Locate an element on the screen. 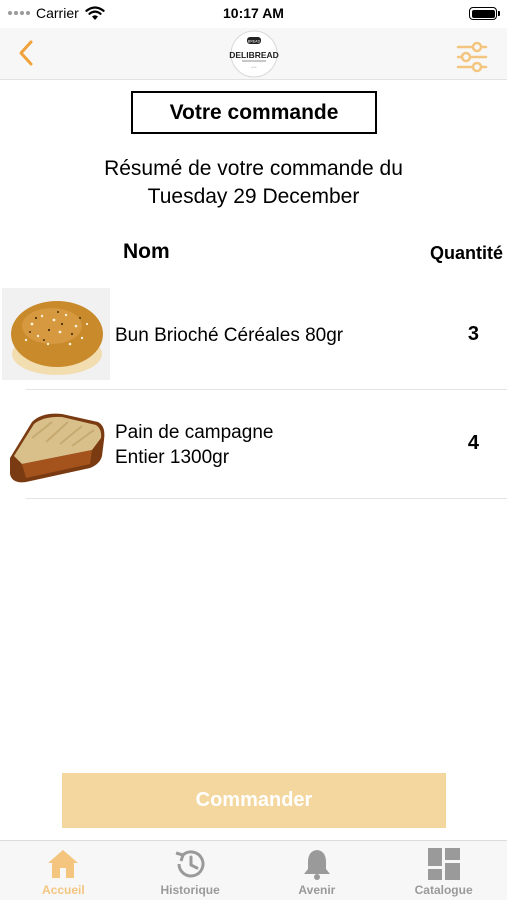 Image resolution: width=507 pixels, height=900 pixels. product-quantity: 4 is located at coordinates (473, 443).